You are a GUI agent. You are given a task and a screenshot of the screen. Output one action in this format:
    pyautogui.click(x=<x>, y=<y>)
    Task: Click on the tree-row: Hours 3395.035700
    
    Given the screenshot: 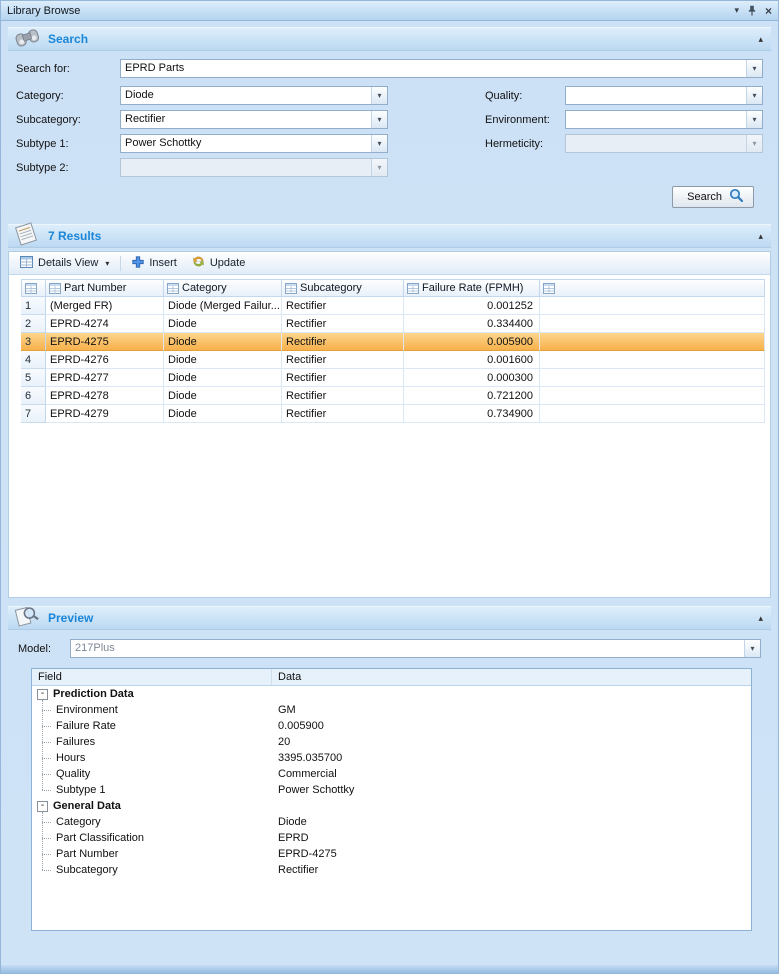 What is the action you would take?
    pyautogui.click(x=391, y=758)
    